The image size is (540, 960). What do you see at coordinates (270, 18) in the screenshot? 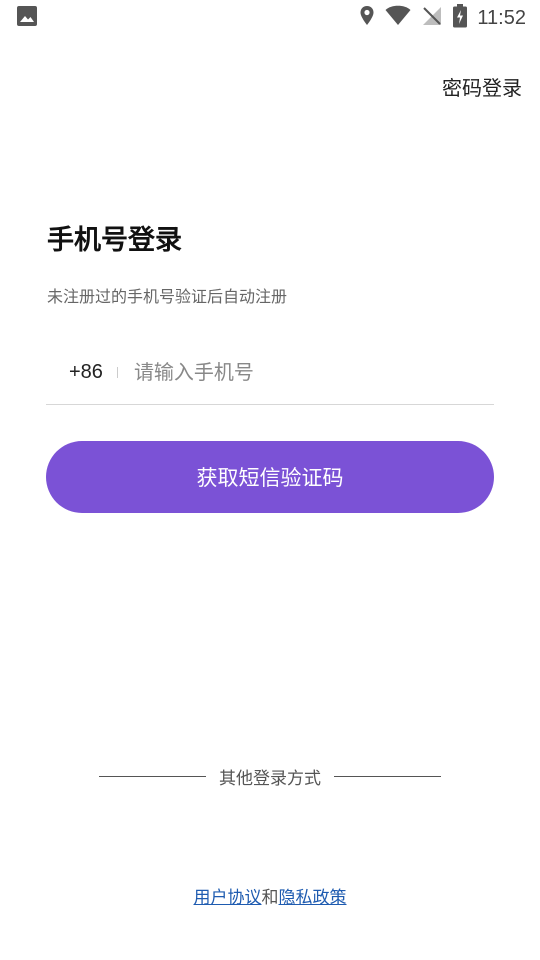
I see `status-bar: 11:52` at bounding box center [270, 18].